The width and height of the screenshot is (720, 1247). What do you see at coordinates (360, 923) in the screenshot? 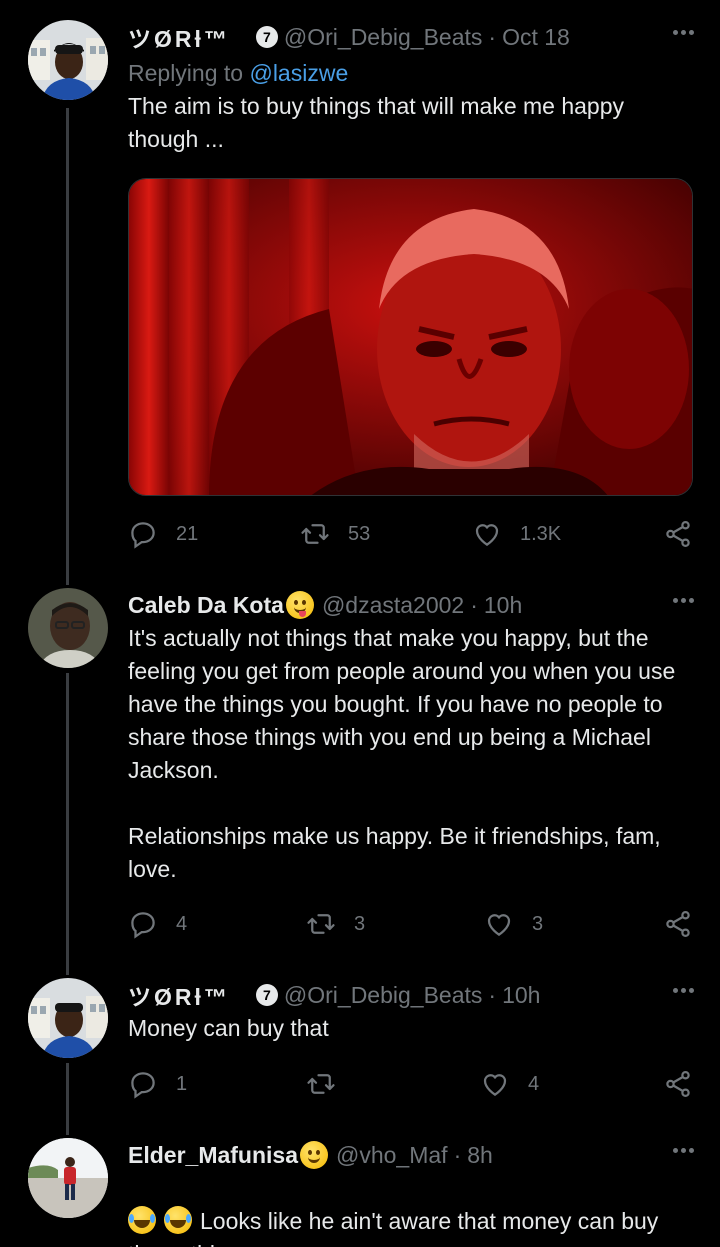
I see `retweet-count: 3` at bounding box center [360, 923].